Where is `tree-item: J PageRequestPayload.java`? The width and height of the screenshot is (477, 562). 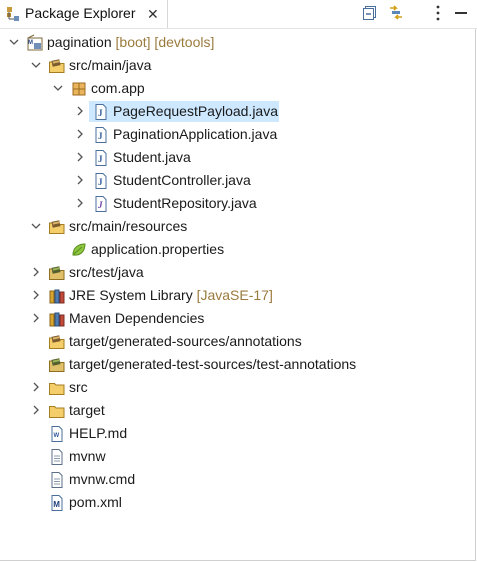 tree-item: J PageRequestPayload.java is located at coordinates (238, 111).